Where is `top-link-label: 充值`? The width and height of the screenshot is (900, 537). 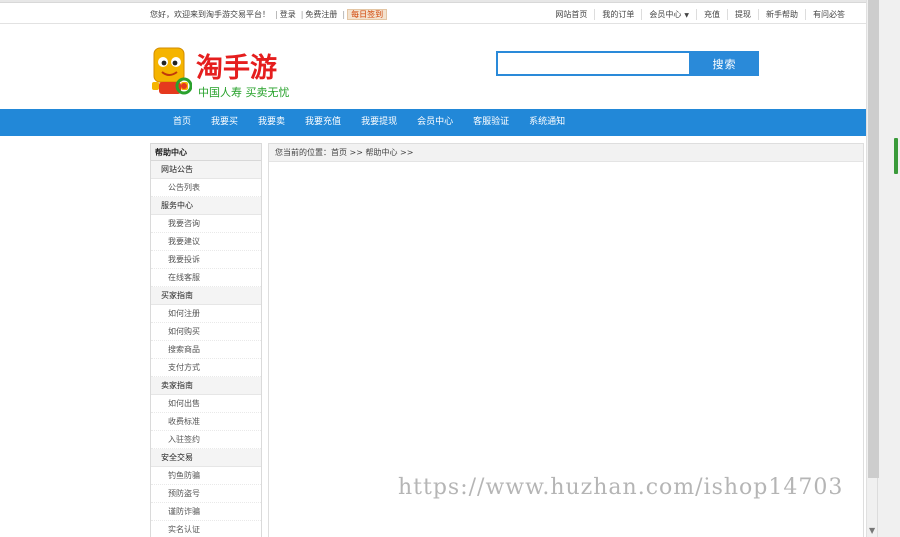
top-link-label: 充值 is located at coordinates (712, 14).